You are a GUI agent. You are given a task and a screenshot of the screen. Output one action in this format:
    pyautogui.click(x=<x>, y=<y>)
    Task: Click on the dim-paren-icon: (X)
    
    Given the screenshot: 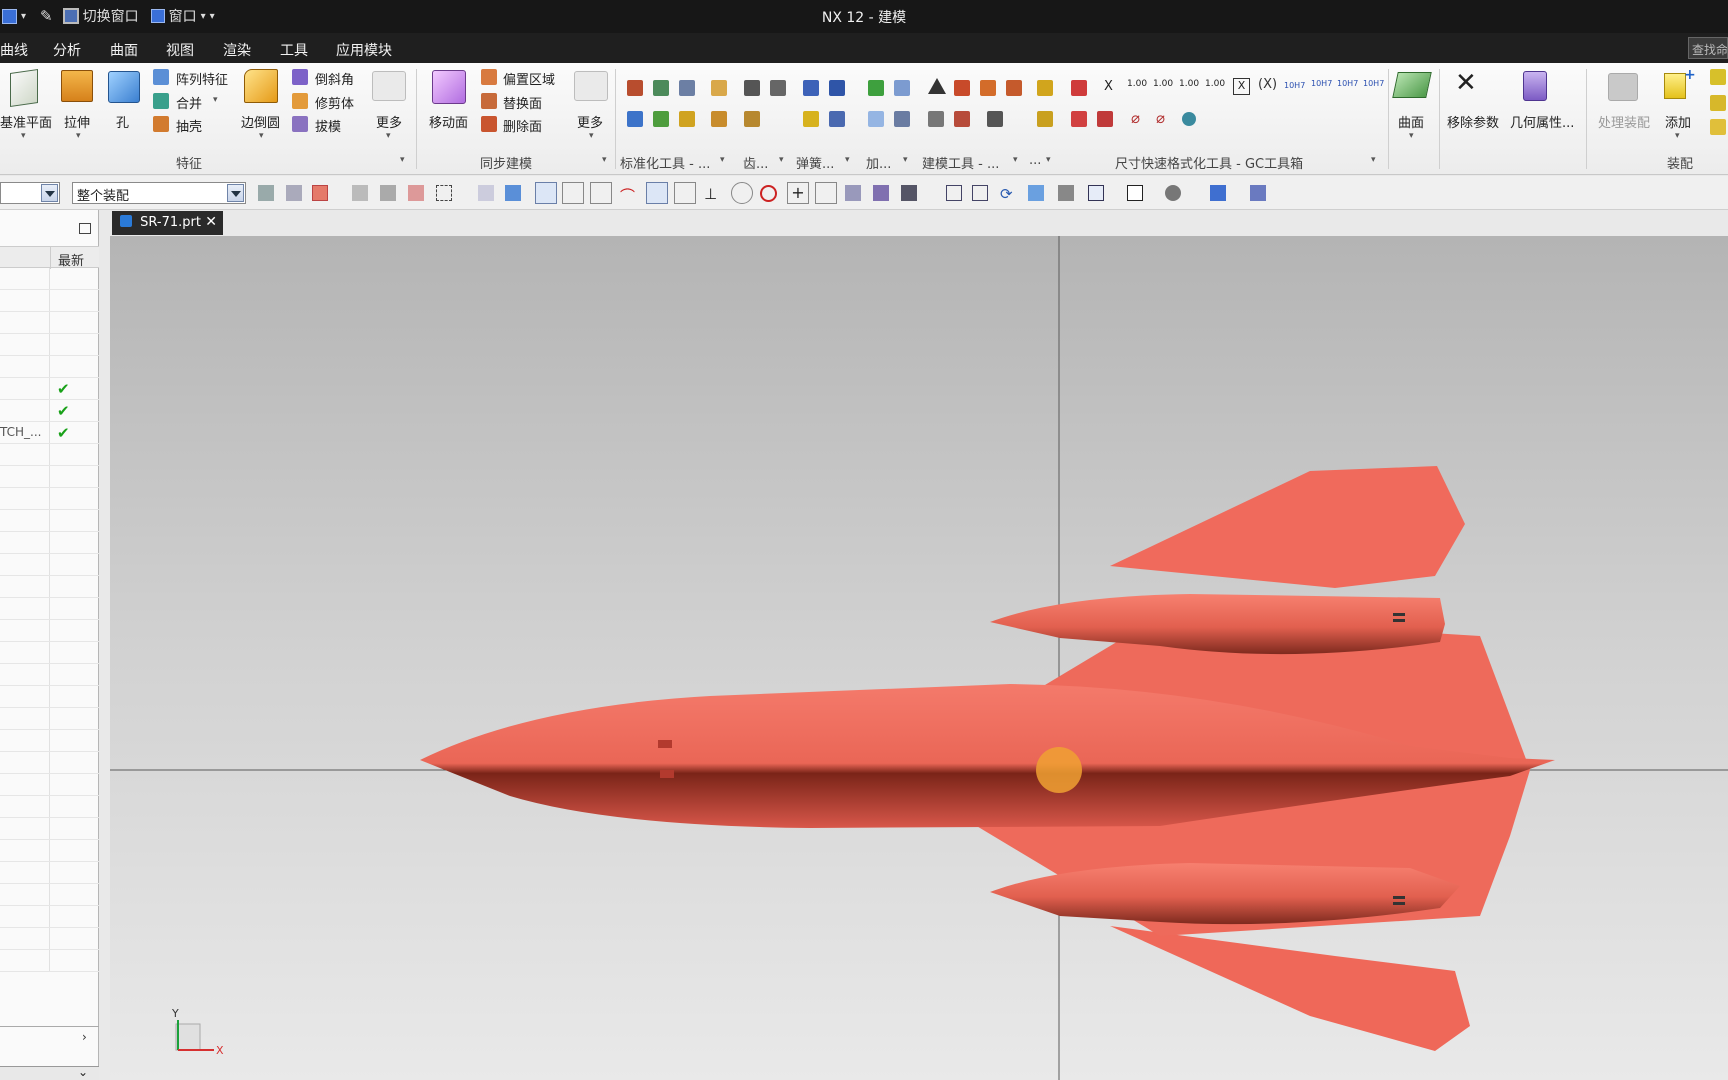 What is the action you would take?
    pyautogui.click(x=1267, y=84)
    